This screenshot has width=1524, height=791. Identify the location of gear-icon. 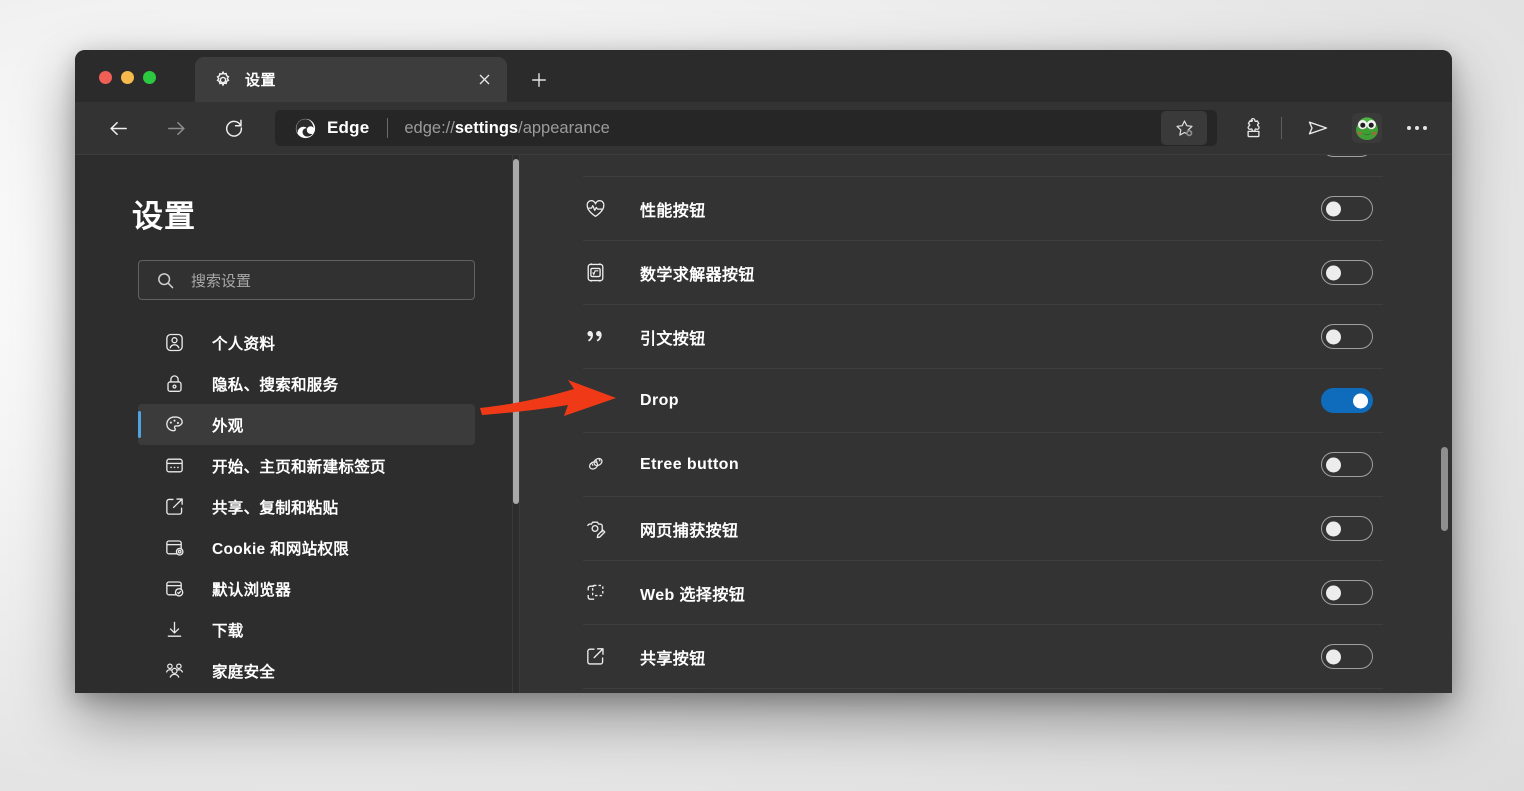
(223, 80).